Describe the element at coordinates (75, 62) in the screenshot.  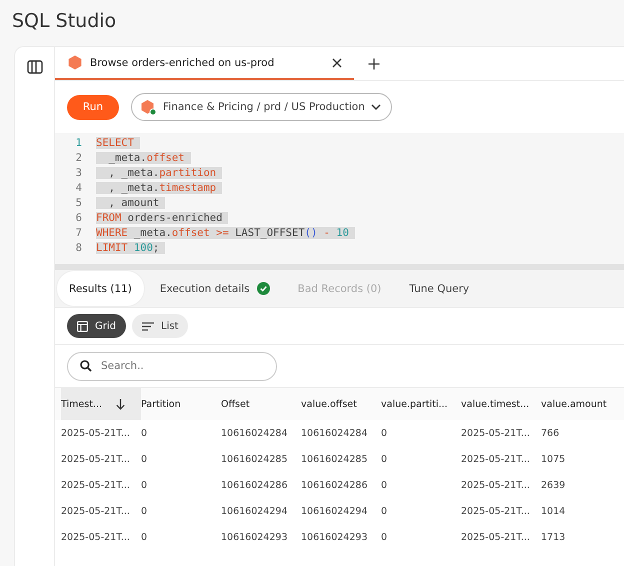
I see `hexagon-icon` at that location.